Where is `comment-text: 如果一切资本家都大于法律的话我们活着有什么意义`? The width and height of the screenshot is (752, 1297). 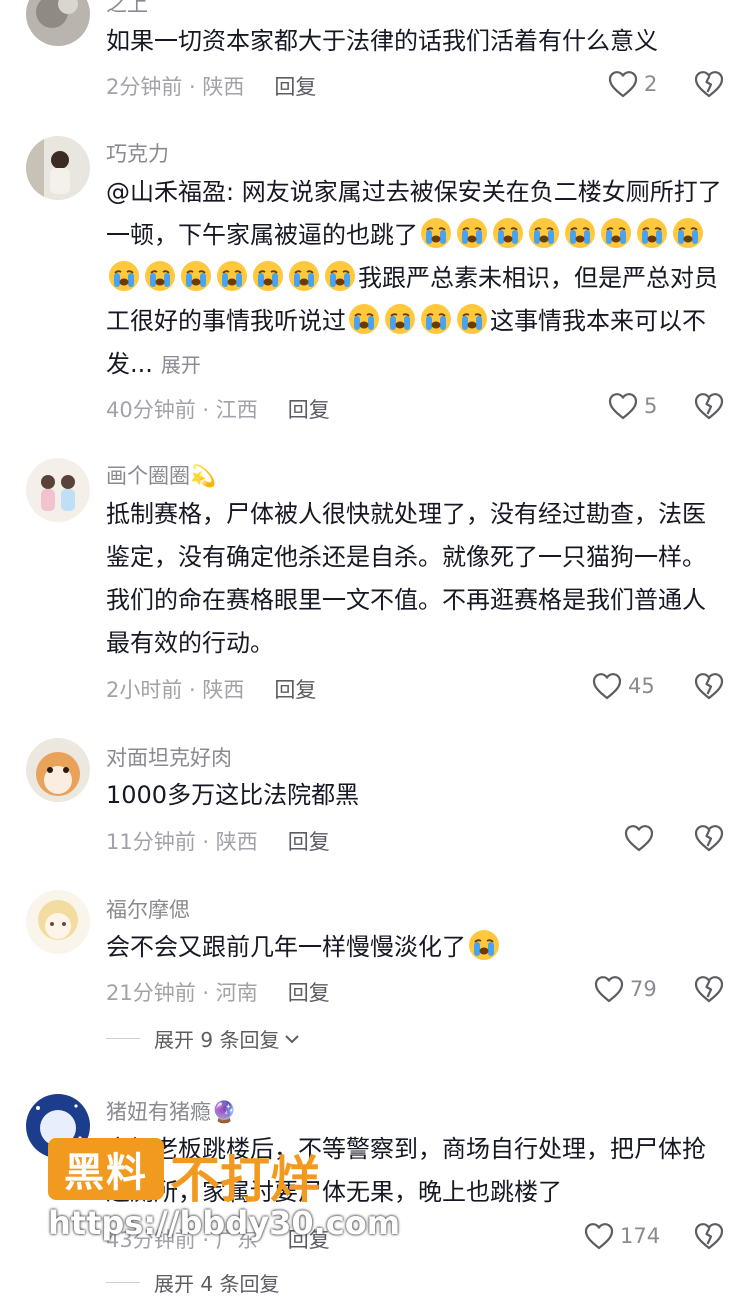 comment-text: 如果一切资本家都大于法律的话我们活着有什么意义 is located at coordinates (382, 41).